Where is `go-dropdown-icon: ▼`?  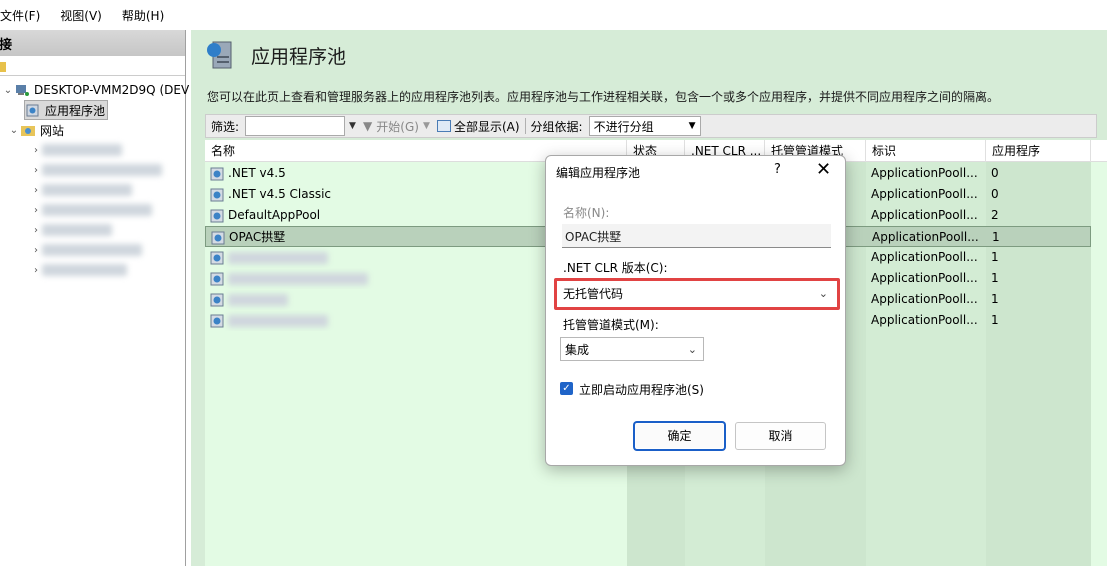 go-dropdown-icon: ▼ is located at coordinates (428, 126).